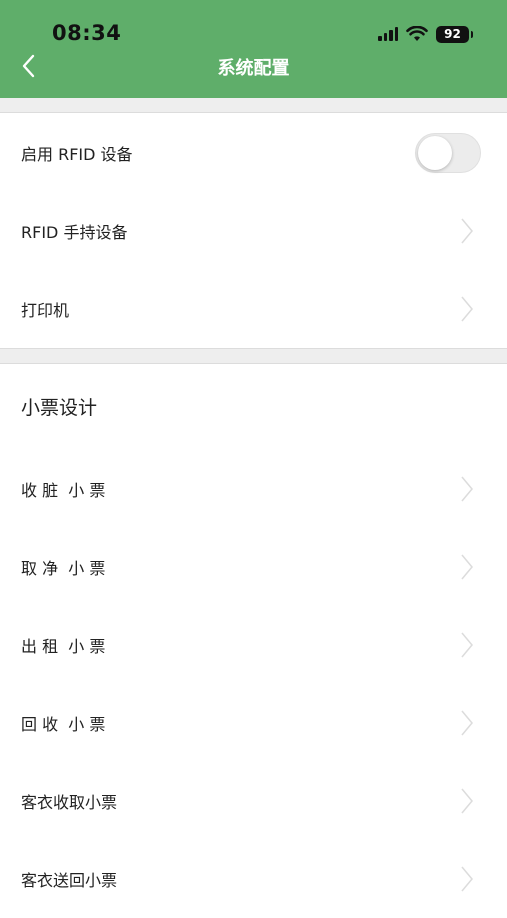 The image size is (507, 918). I want to click on list-item-label: 客衣收取小票, so click(69, 802).